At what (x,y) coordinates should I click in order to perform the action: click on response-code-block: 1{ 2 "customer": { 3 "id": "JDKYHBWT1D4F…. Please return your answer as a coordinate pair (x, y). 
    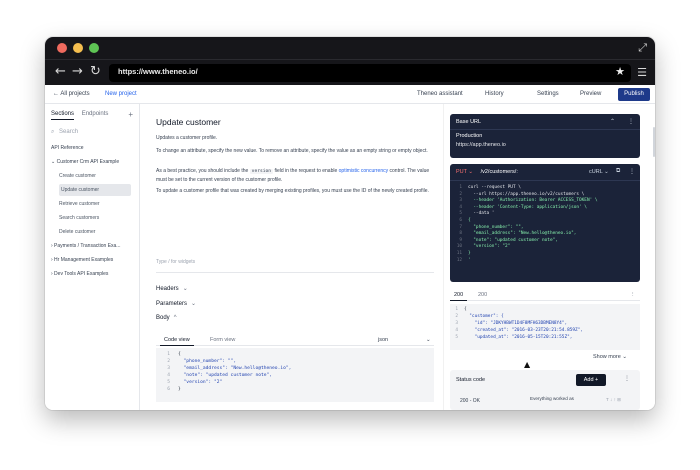
    Looking at the image, I should click on (545, 327).